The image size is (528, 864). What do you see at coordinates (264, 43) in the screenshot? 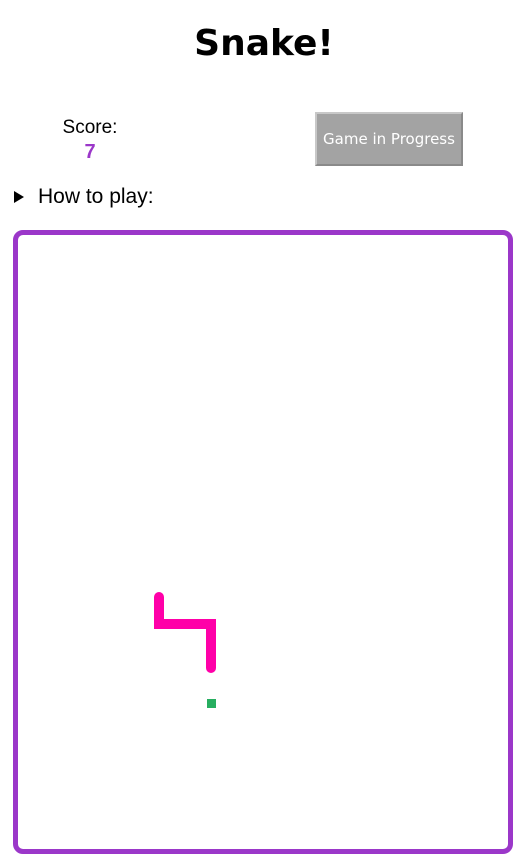
I see `game-title: Snake!` at bounding box center [264, 43].